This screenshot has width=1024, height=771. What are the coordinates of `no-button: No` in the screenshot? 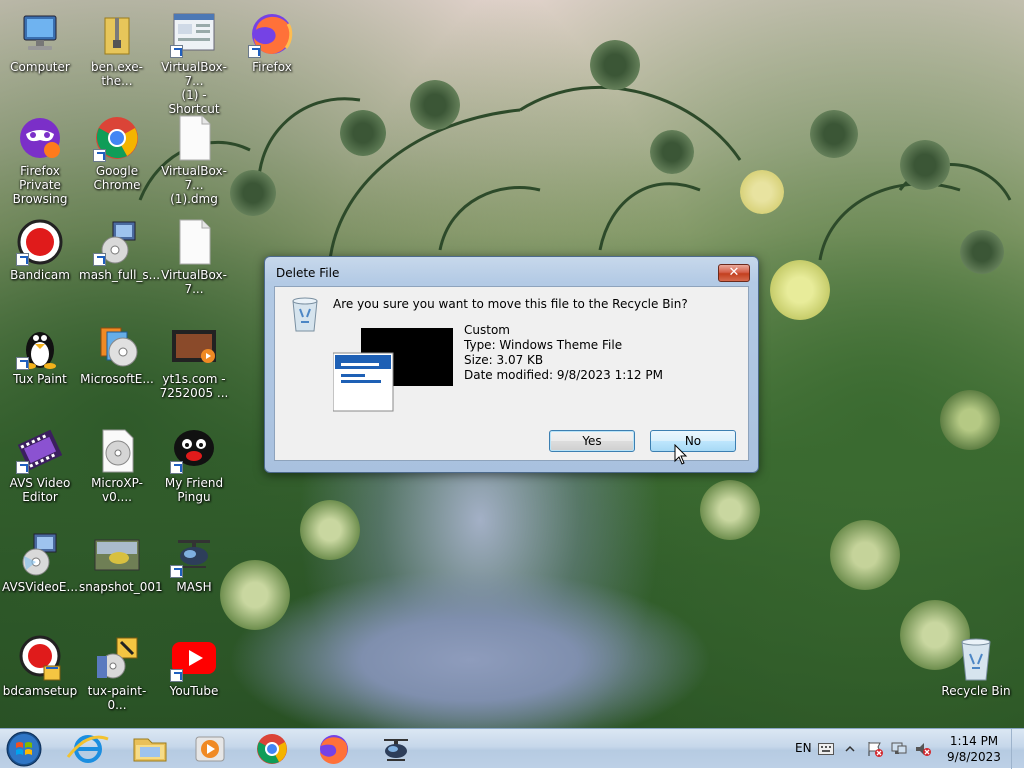 It's located at (693, 441).